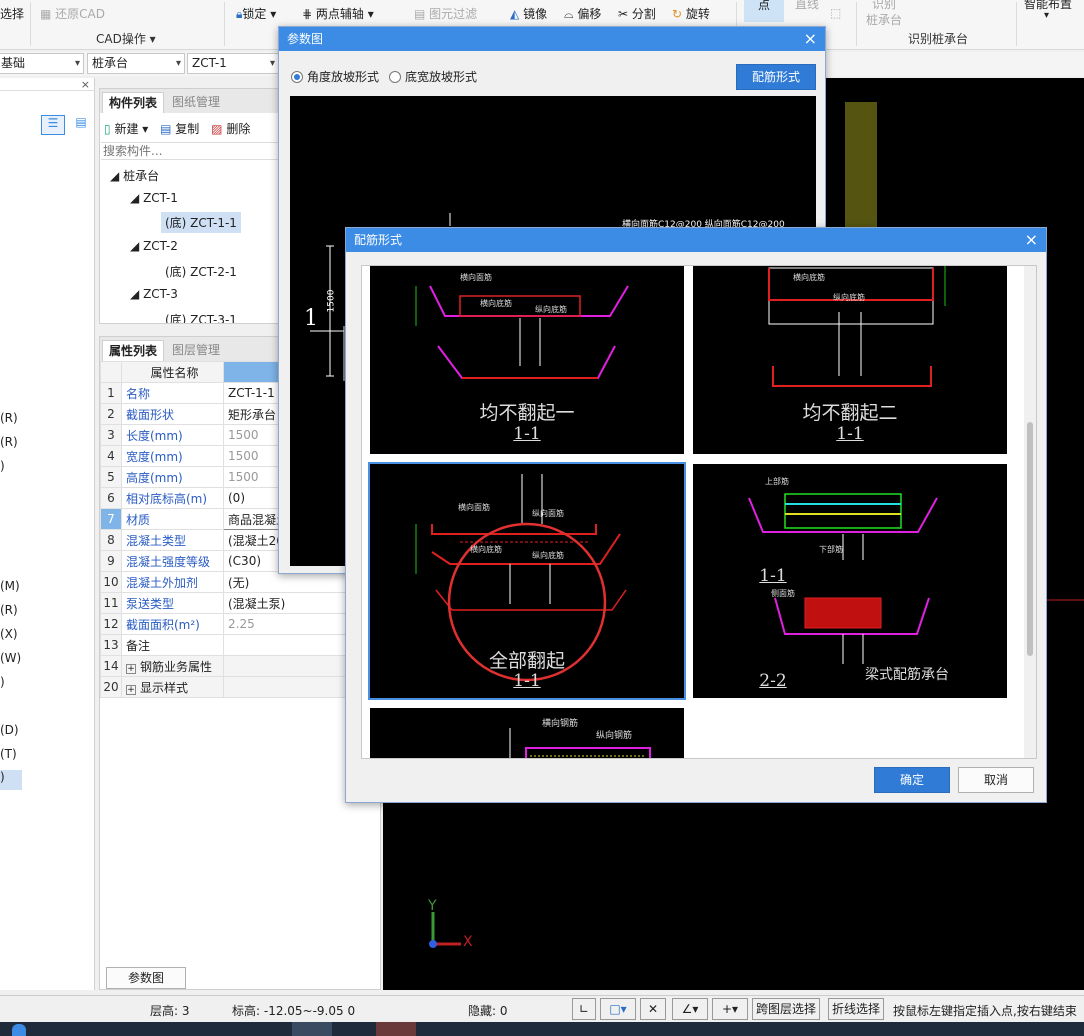 This screenshot has width=1084, height=1036. Describe the element at coordinates (783, 593) in the screenshot. I see `rebar-label: 侧面筋` at that location.